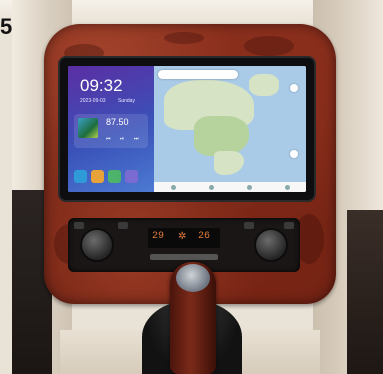 Image resolution: width=383 pixels, height=374 pixels. What do you see at coordinates (211, 187) in the screenshot?
I see `nav-go-icon` at bounding box center [211, 187].